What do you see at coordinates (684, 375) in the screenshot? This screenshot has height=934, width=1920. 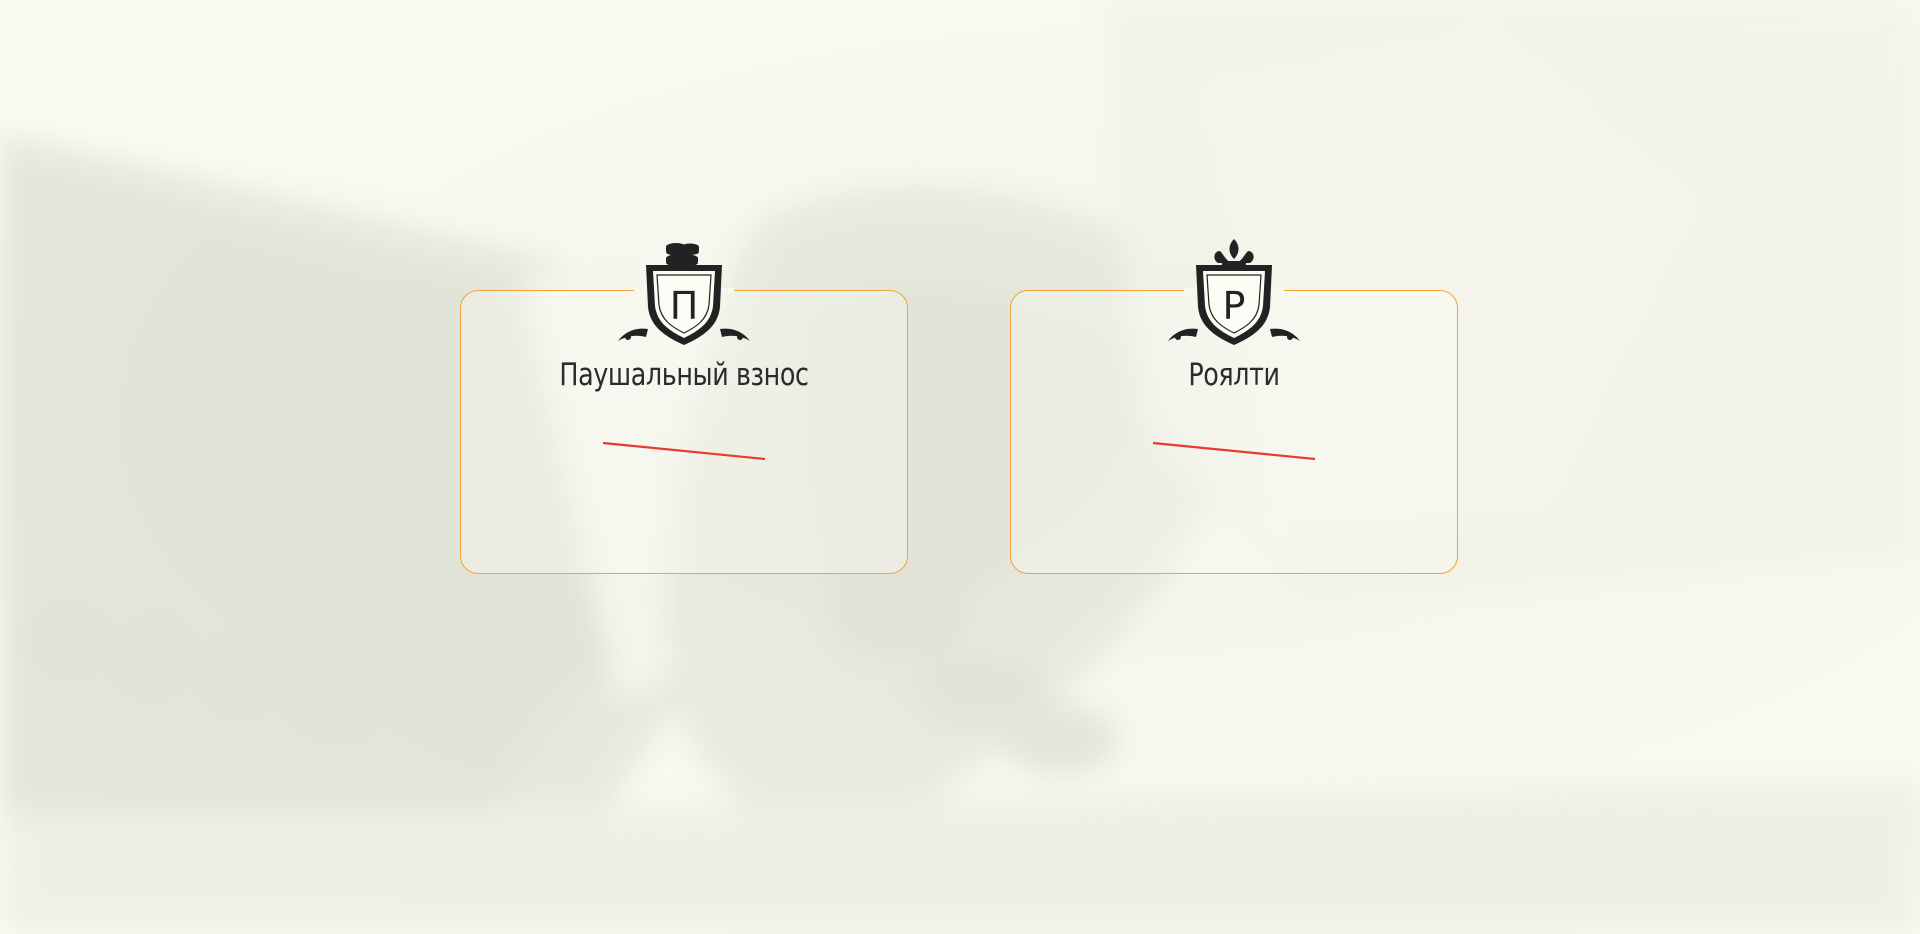 I see `card-title: Паушальный взнос` at bounding box center [684, 375].